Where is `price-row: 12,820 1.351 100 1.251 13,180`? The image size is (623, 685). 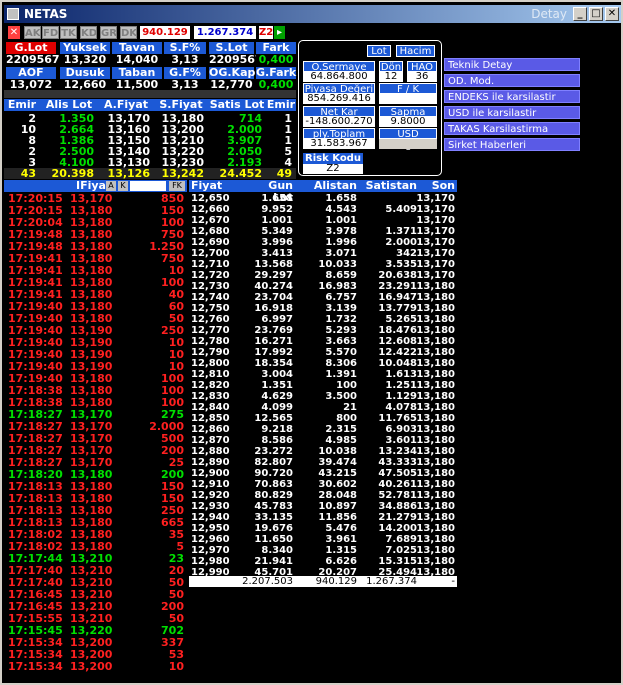 price-row: 12,820 1.351 100 1.251 13,180 is located at coordinates (323, 385).